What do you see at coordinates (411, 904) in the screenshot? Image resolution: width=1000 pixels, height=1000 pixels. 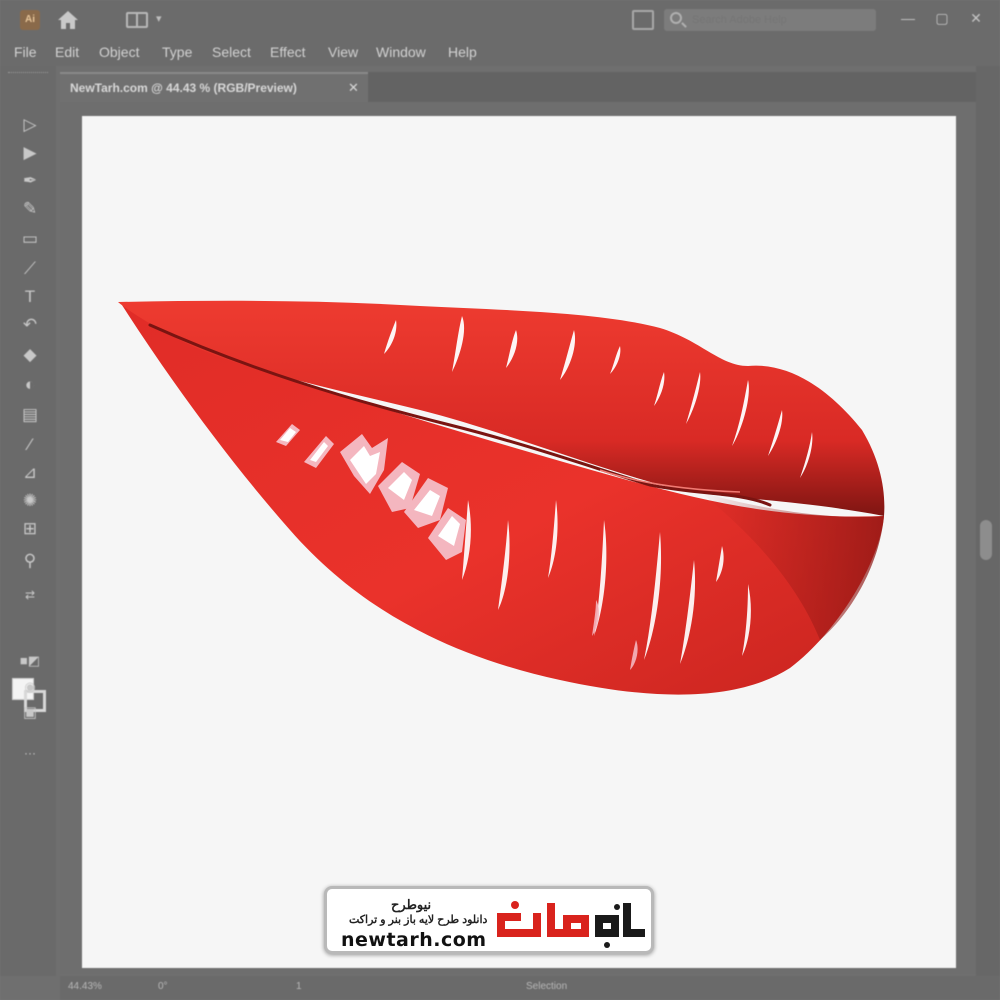 I see `watermark-name: نیوطرح` at bounding box center [411, 904].